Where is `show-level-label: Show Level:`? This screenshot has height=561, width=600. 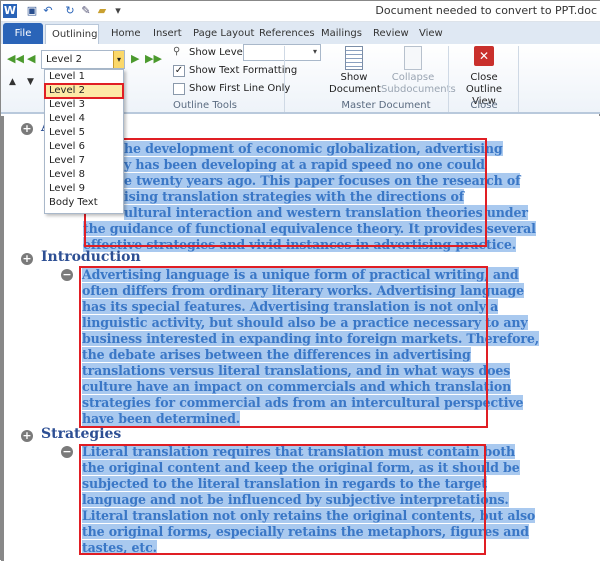
show-level-label: Show Level: is located at coordinates (219, 52).